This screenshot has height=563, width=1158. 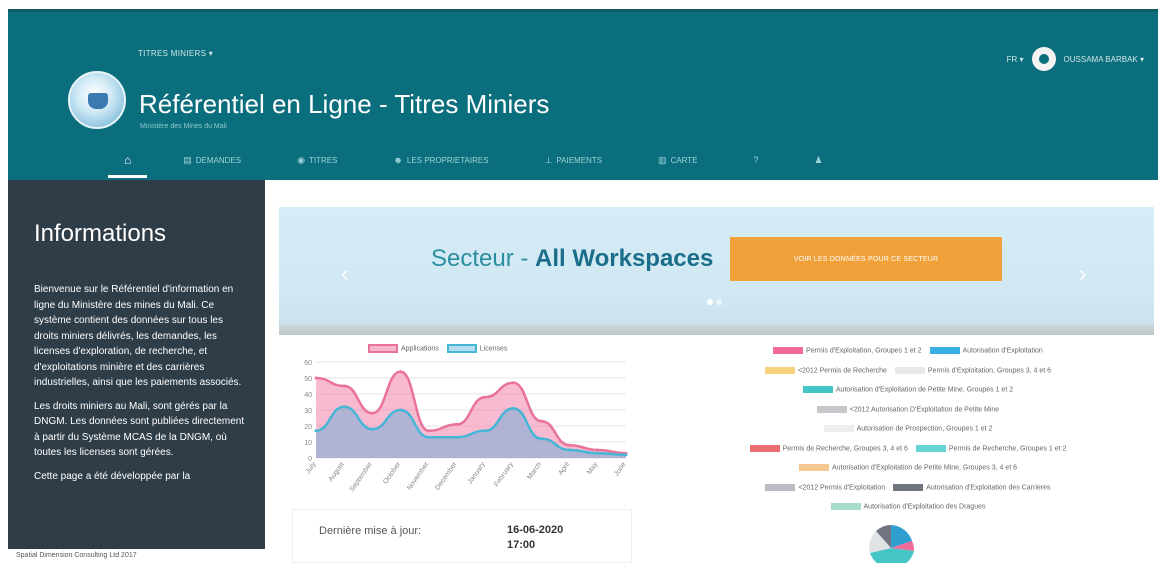 I want to click on header-strip, so click(x=583, y=10).